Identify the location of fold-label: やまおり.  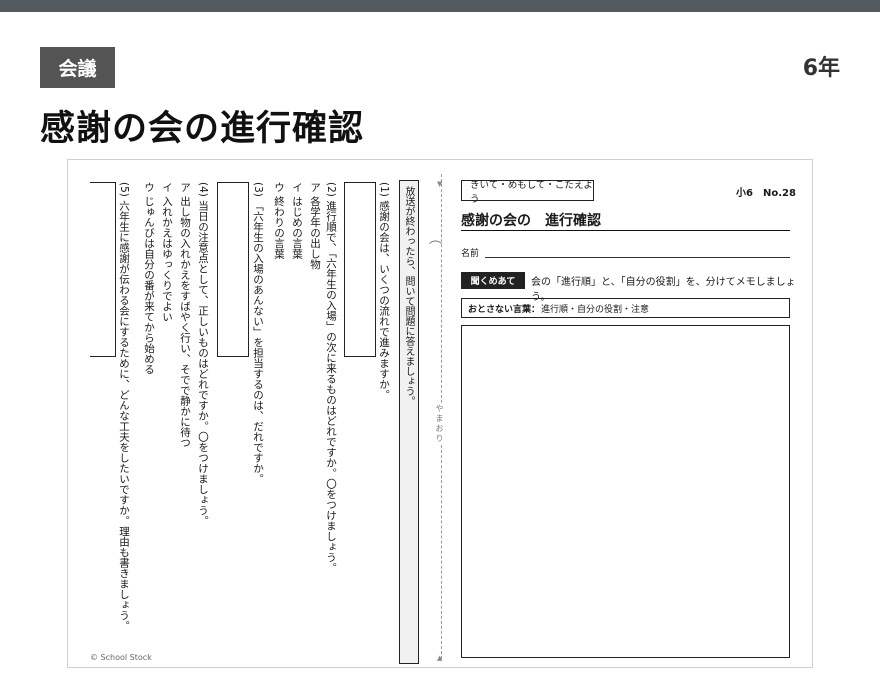
(439, 424).